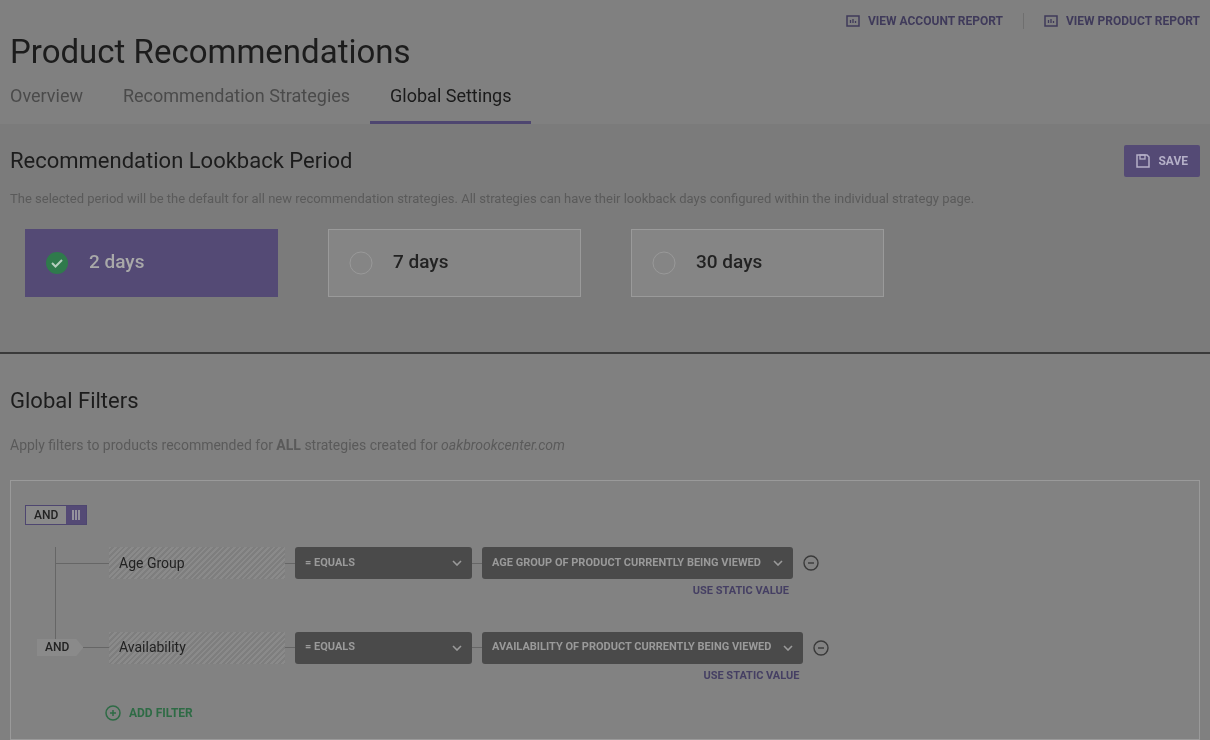  What do you see at coordinates (76, 515) in the screenshot?
I see `bars-icon` at bounding box center [76, 515].